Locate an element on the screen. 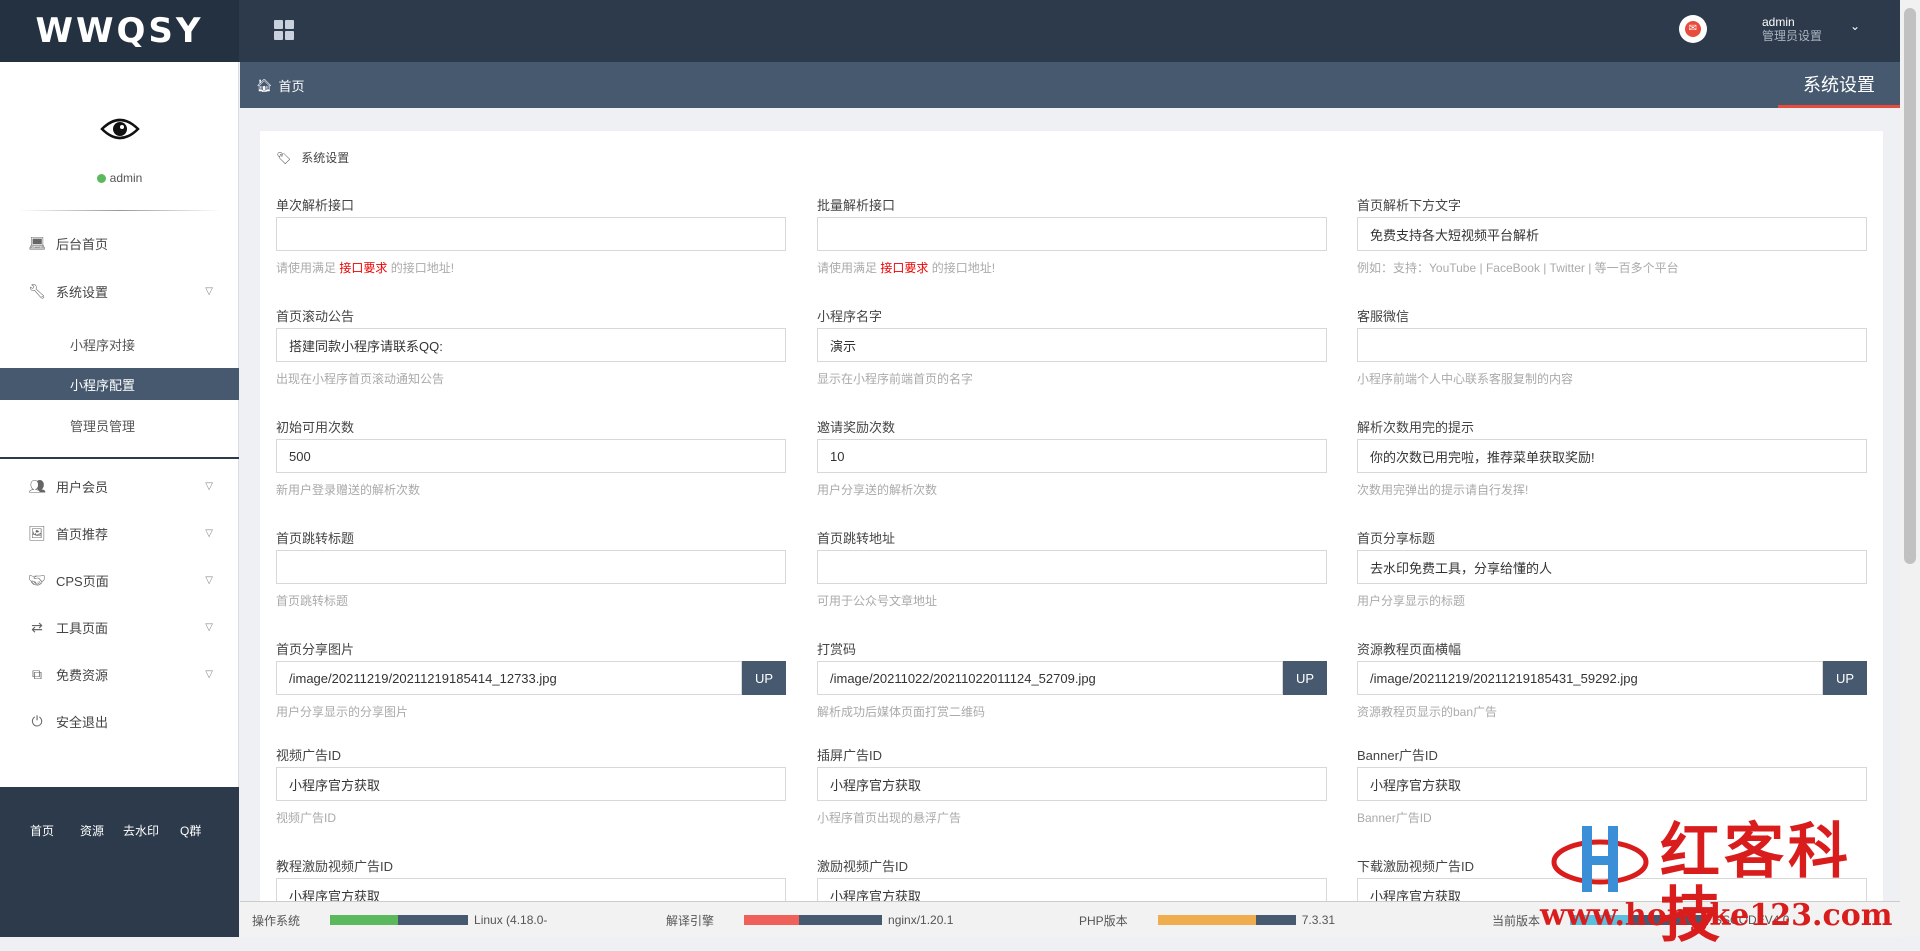 The width and height of the screenshot is (1920, 951). scrollbar-thumb is located at coordinates (1910, 286).